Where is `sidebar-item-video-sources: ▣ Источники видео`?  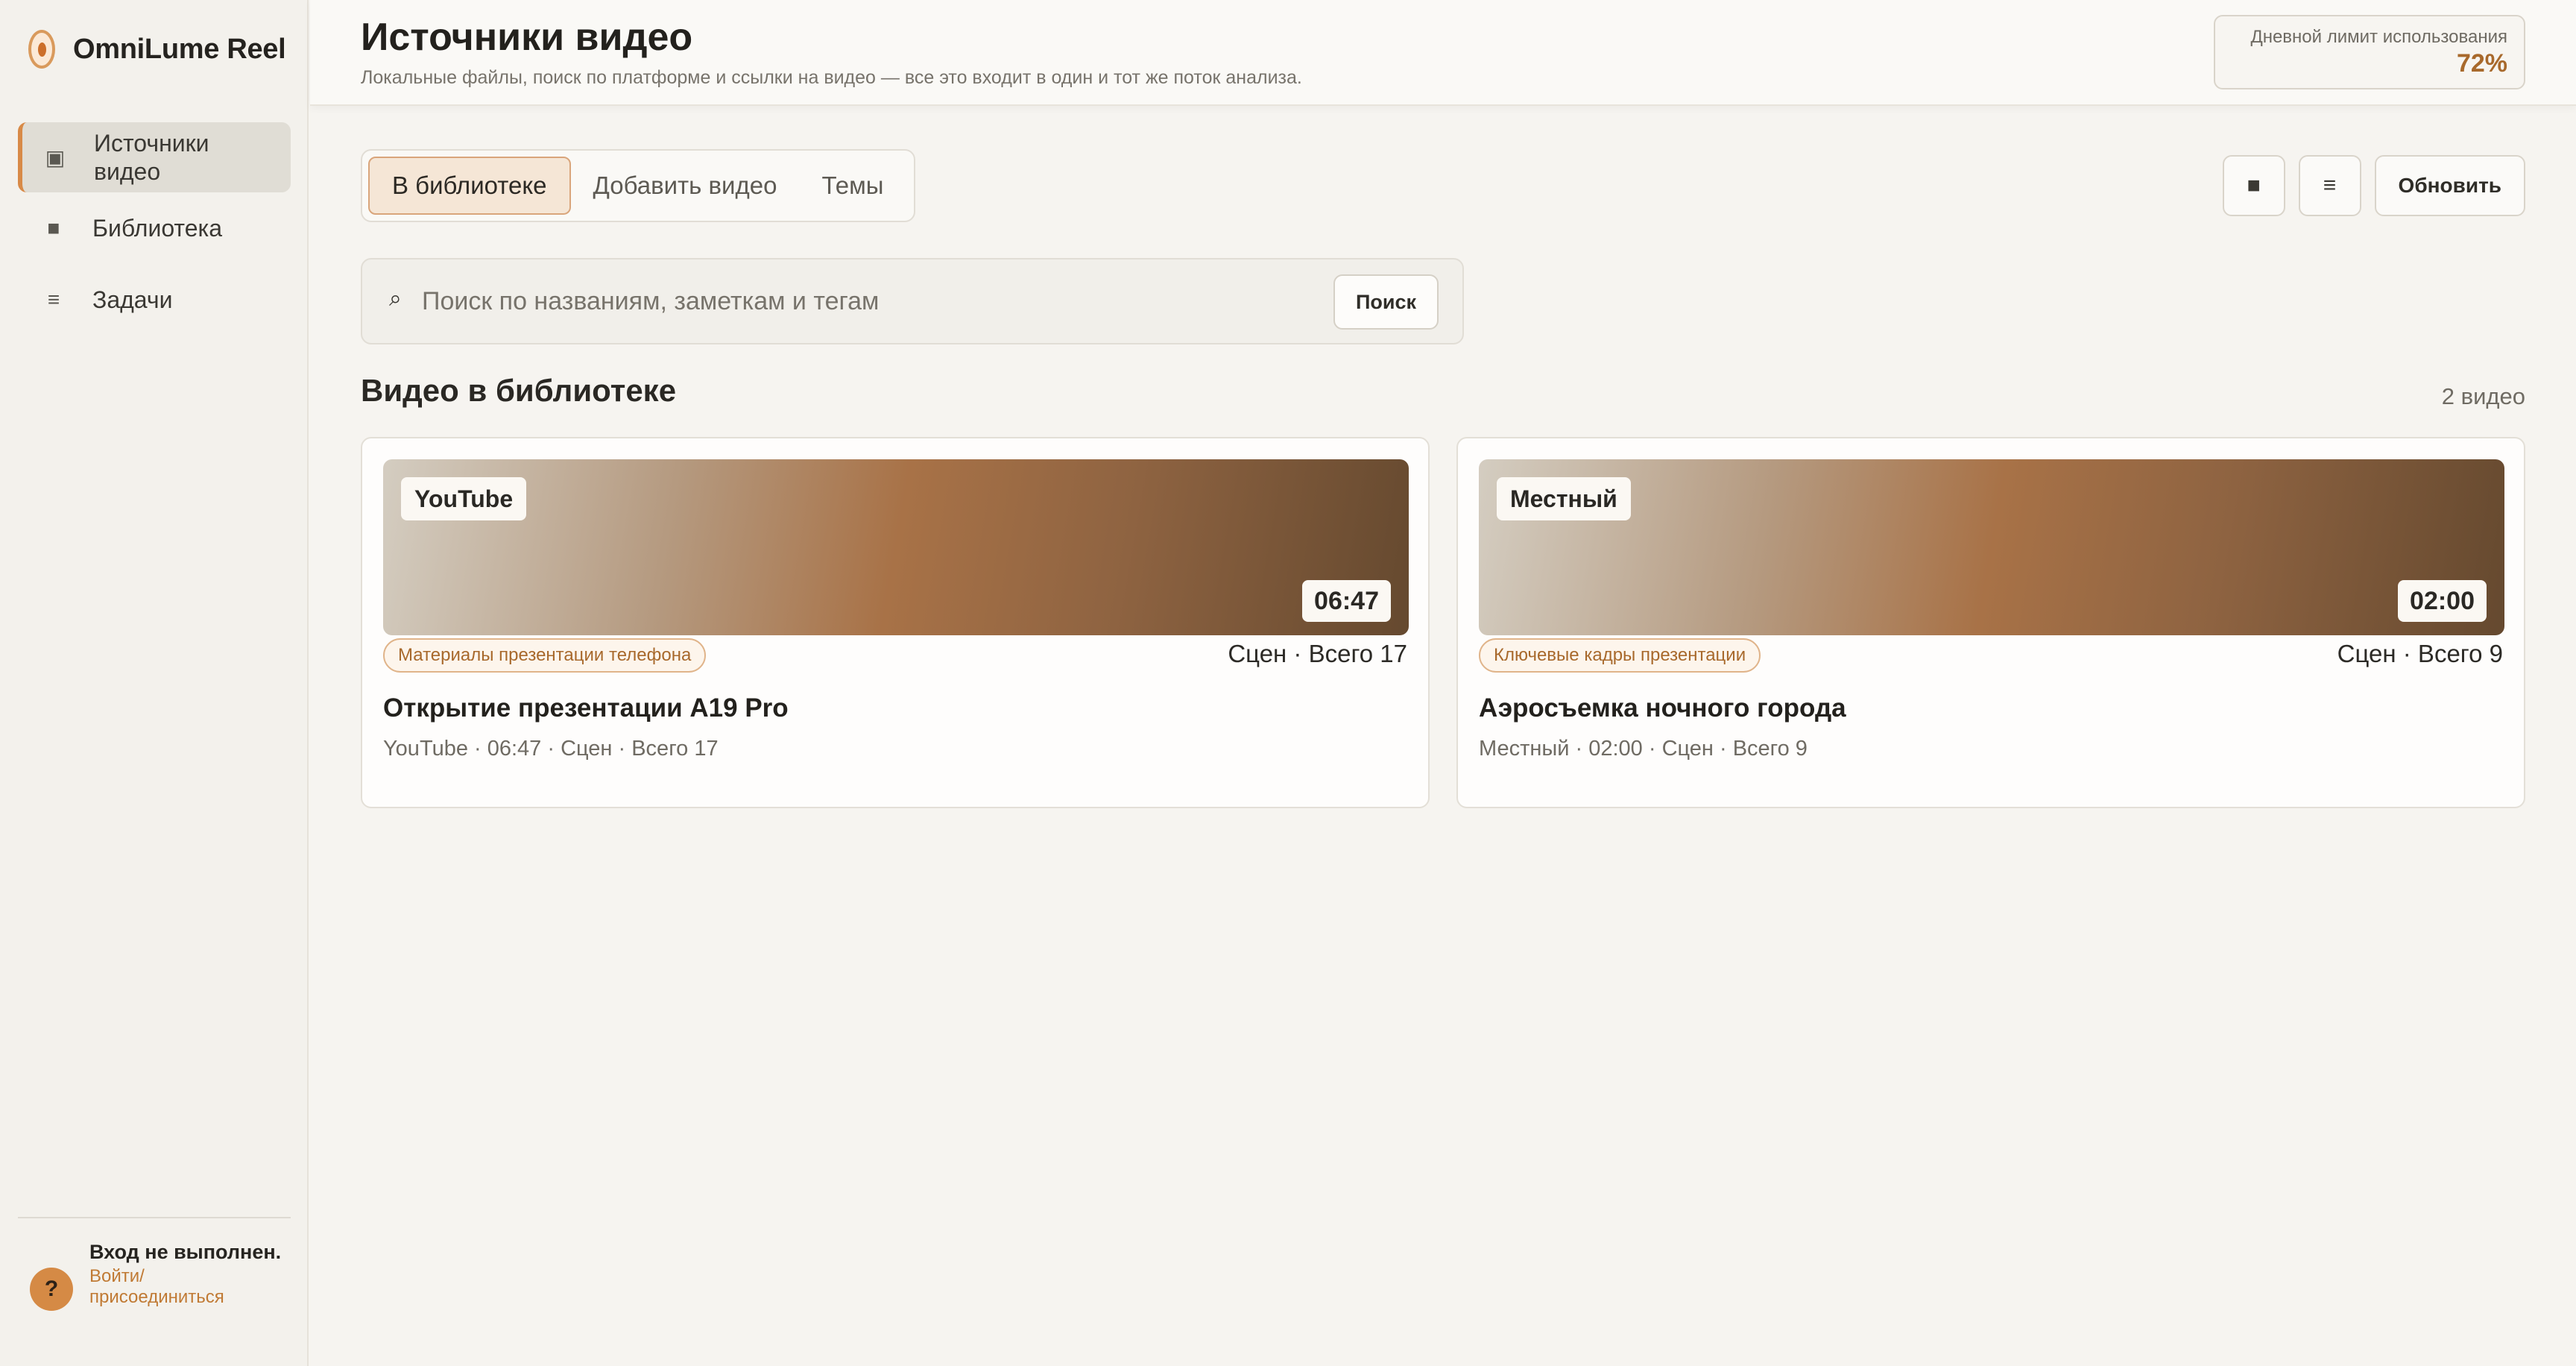 sidebar-item-video-sources: ▣ Источники видео is located at coordinates (154, 157).